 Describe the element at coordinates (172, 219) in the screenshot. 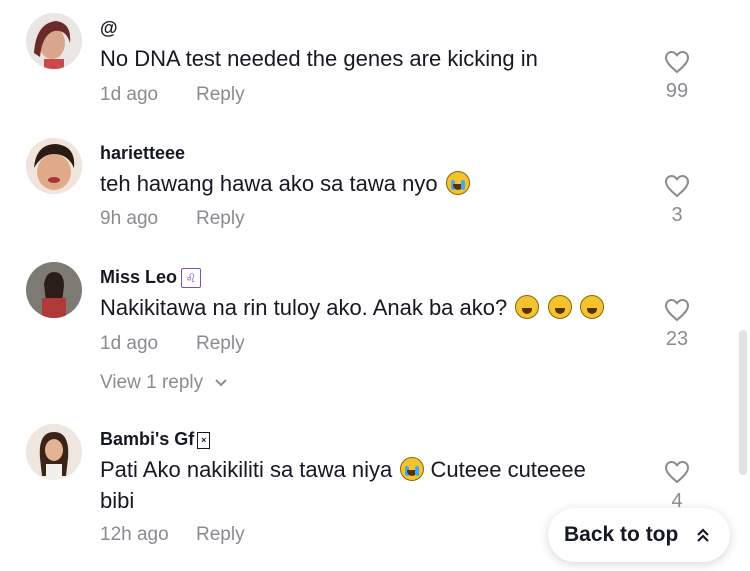

I see `comment-meta: 9h ago Reply` at that location.